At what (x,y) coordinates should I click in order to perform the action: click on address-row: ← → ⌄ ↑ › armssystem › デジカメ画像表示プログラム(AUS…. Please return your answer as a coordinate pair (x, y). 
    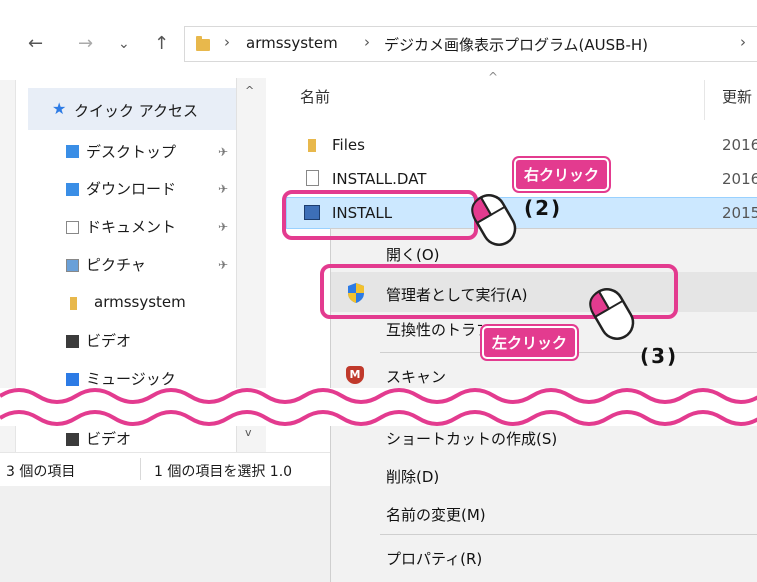
    Looking at the image, I should click on (378, 40).